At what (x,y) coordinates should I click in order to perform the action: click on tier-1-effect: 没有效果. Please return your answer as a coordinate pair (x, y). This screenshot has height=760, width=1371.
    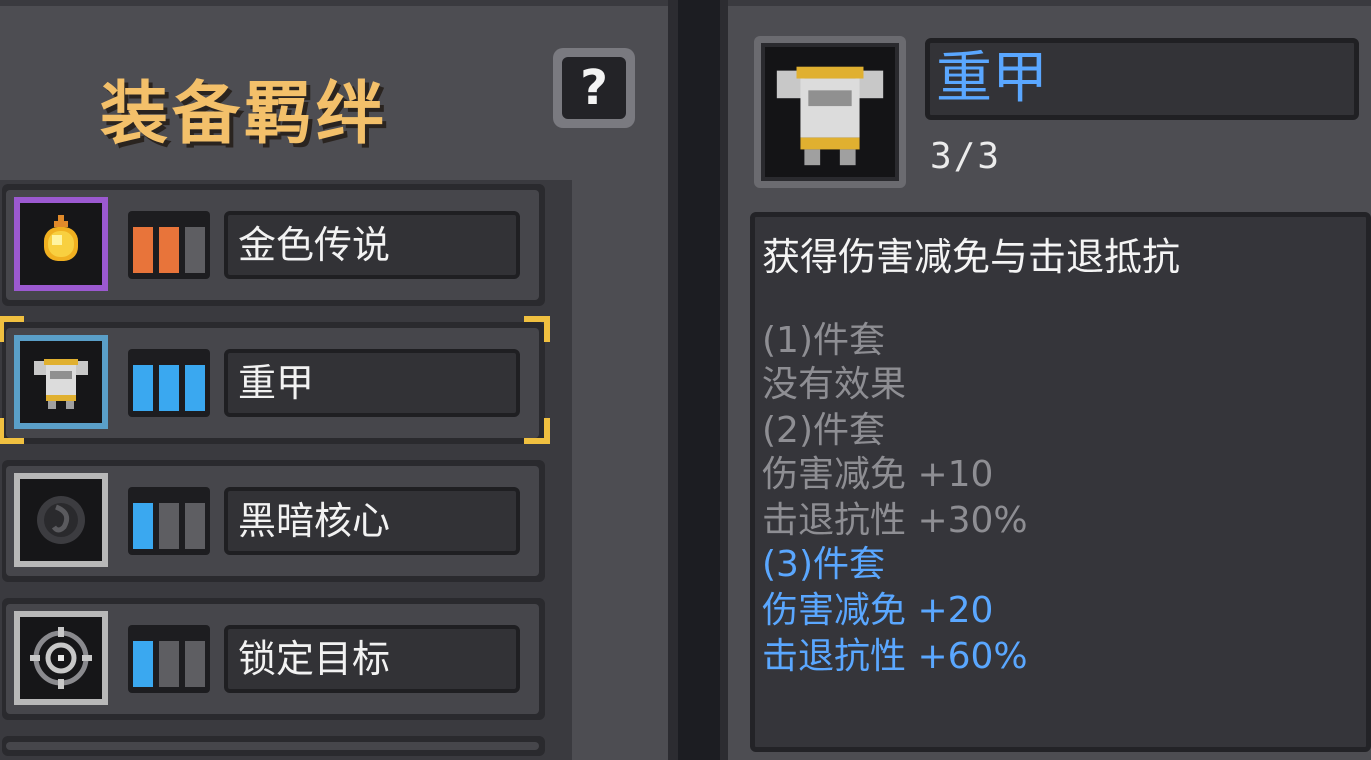
    Looking at the image, I should click on (834, 384).